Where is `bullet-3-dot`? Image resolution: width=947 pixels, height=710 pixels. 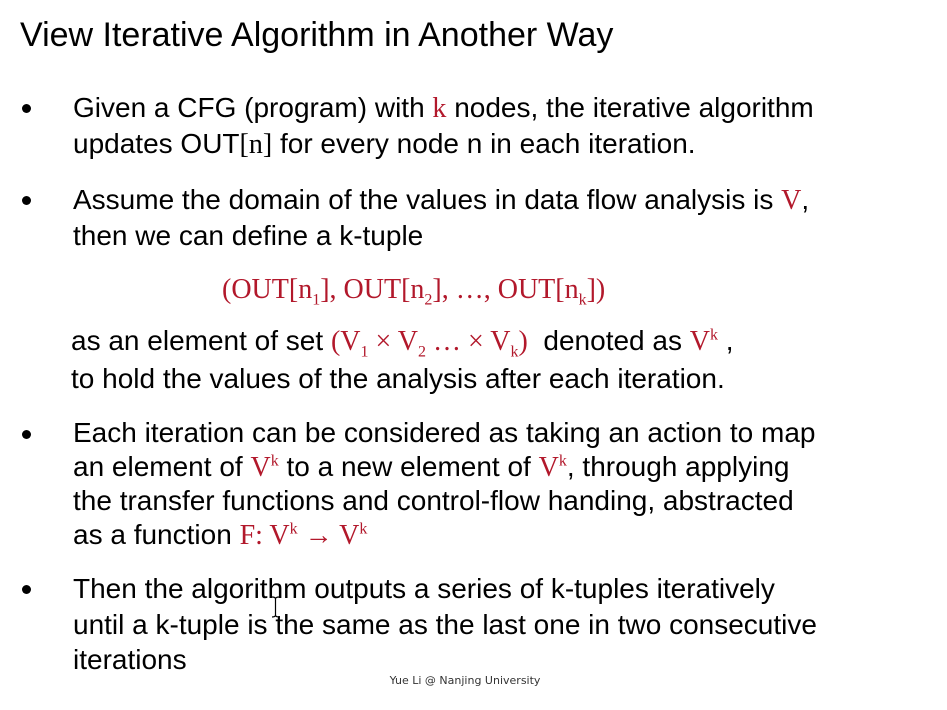
bullet-3-dot is located at coordinates (26, 434).